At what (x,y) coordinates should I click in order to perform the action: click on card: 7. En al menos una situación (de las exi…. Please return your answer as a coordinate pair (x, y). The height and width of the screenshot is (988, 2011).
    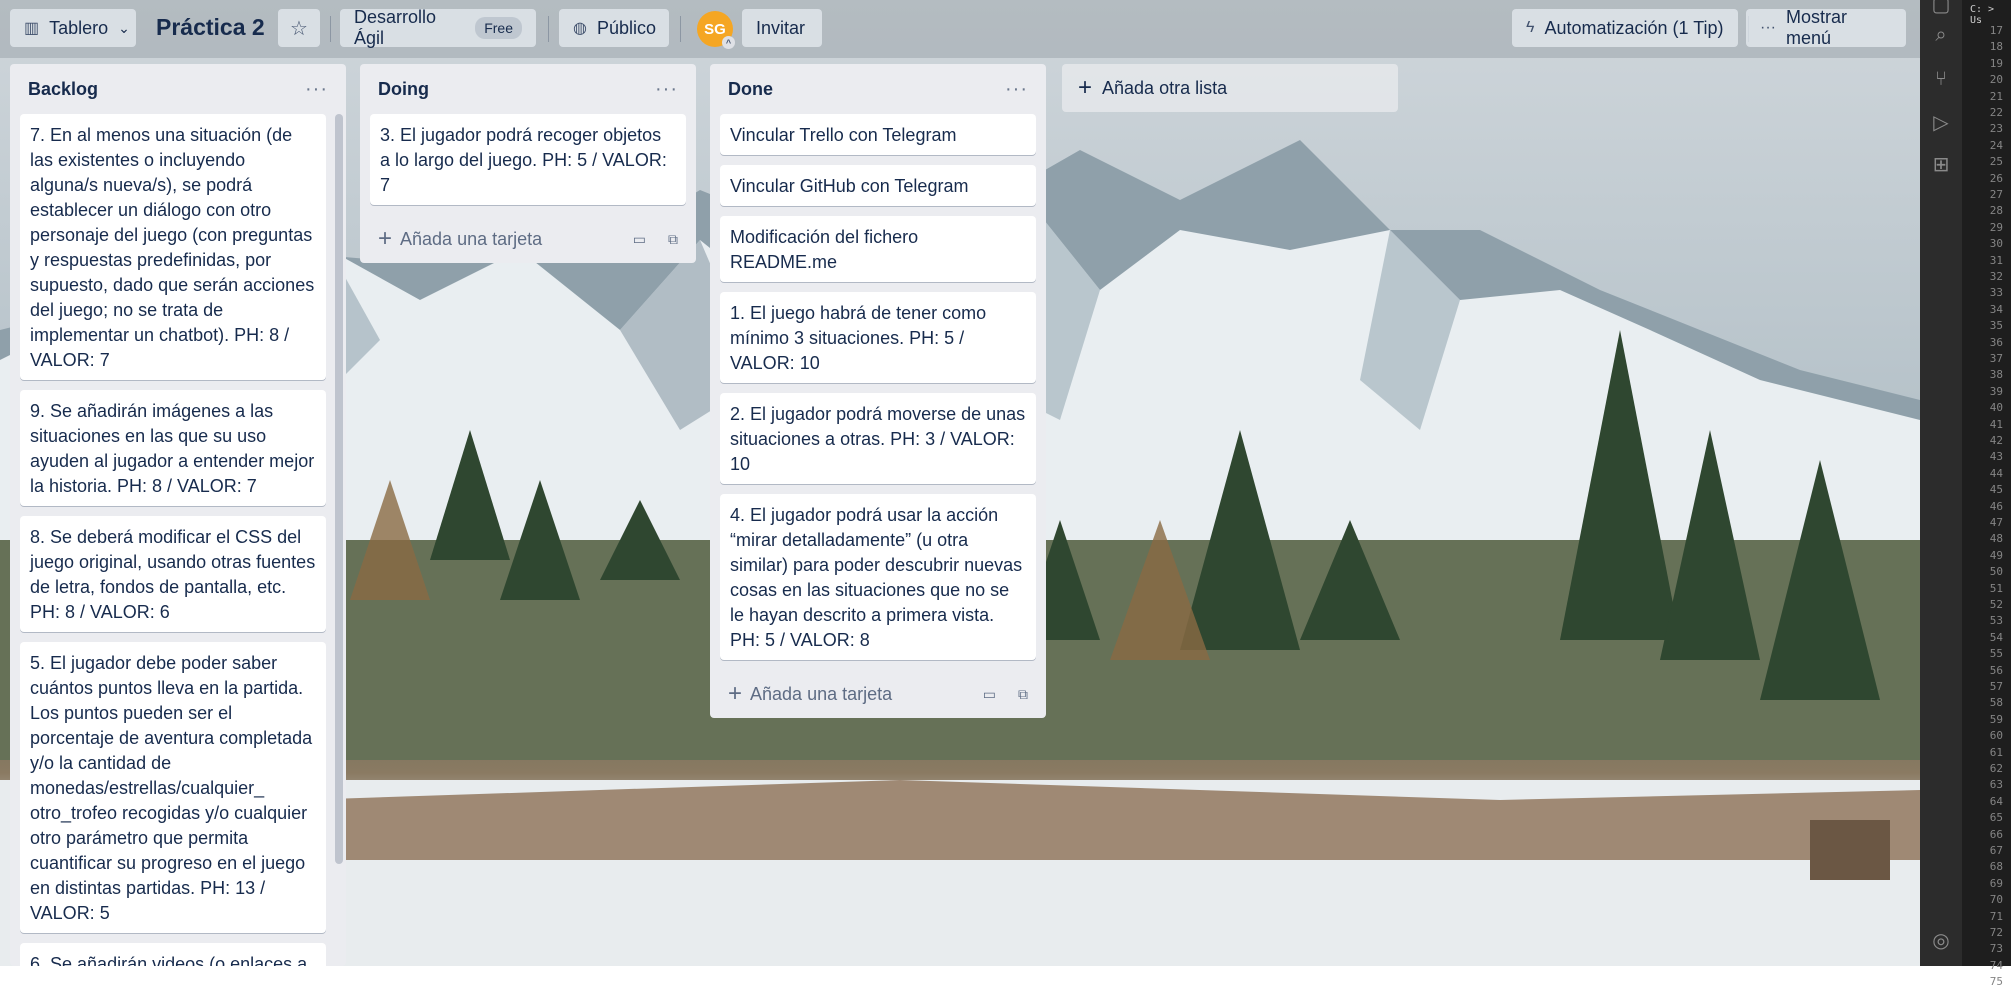
    Looking at the image, I should click on (173, 247).